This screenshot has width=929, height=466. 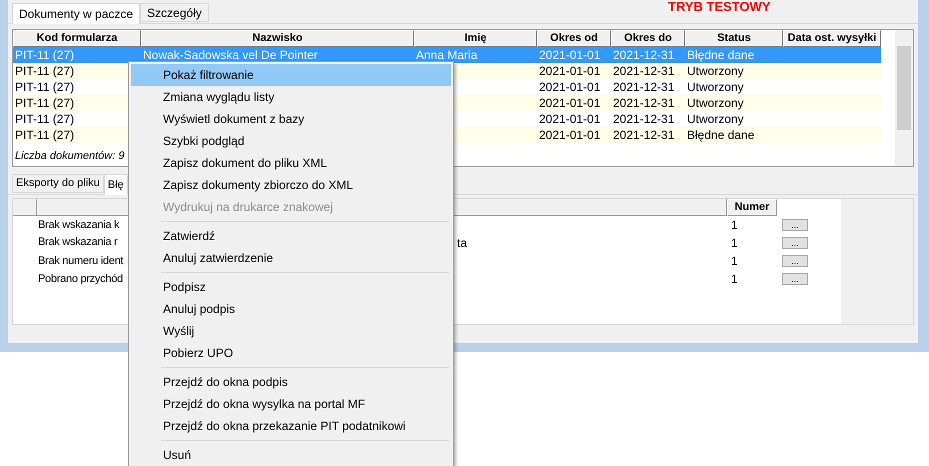 What do you see at coordinates (462, 243) in the screenshot?
I see `error-message: ta` at bounding box center [462, 243].